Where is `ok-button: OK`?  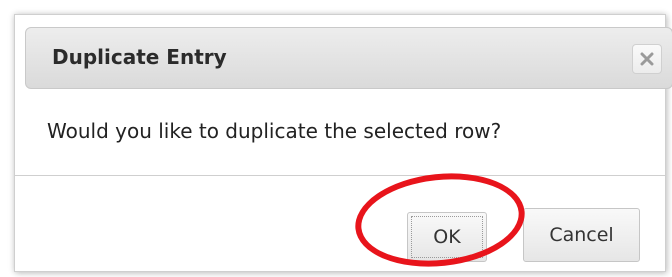
ok-button: OK is located at coordinates (447, 237).